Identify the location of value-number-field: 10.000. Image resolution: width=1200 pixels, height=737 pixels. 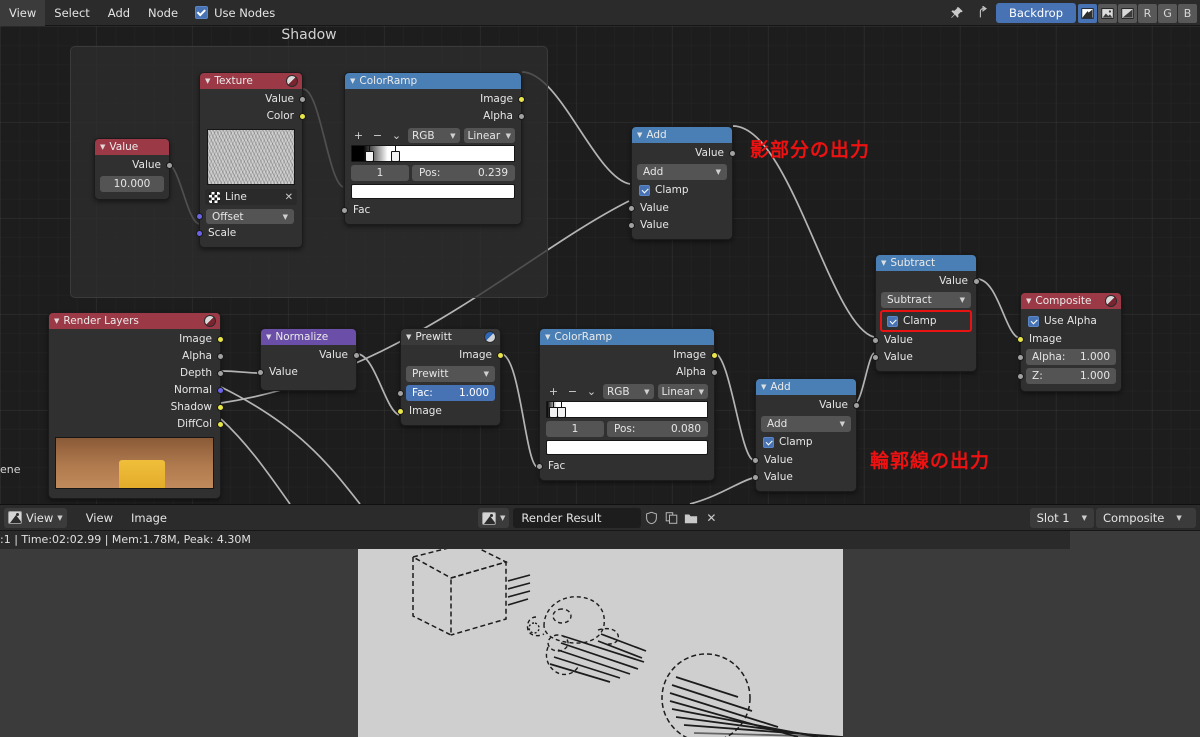
(132, 184).